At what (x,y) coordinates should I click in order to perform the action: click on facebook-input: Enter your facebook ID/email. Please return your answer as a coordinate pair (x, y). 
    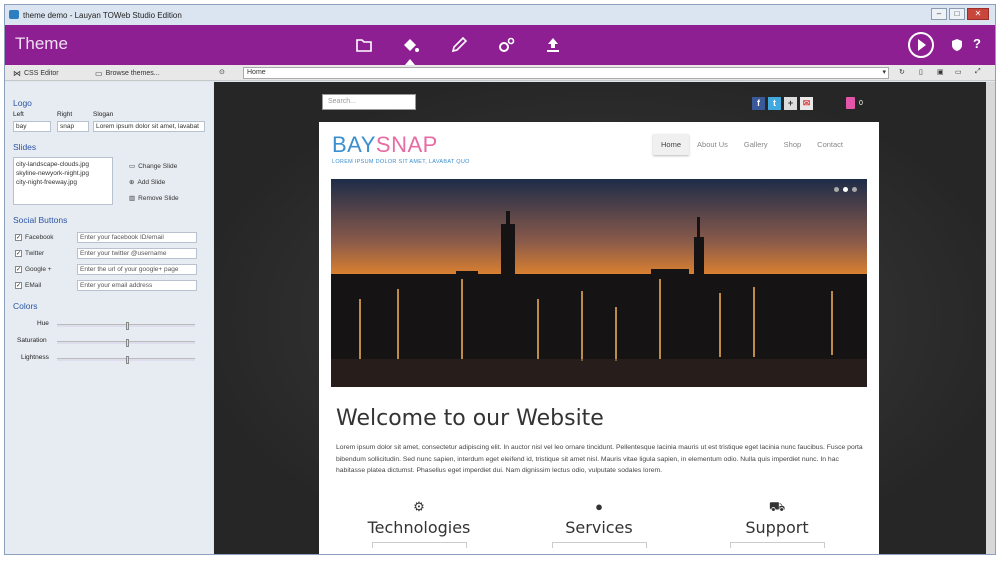
    Looking at the image, I should click on (137, 237).